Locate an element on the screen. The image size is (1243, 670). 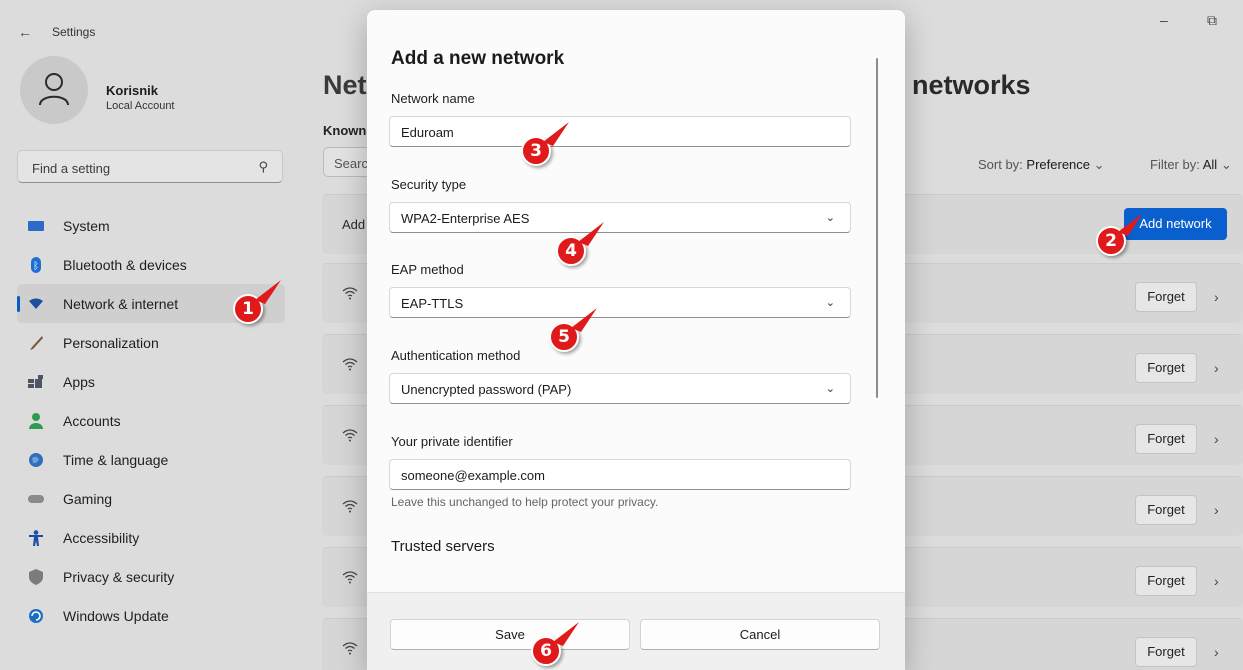
page-title-fragment: Net is located at coordinates (345, 85).